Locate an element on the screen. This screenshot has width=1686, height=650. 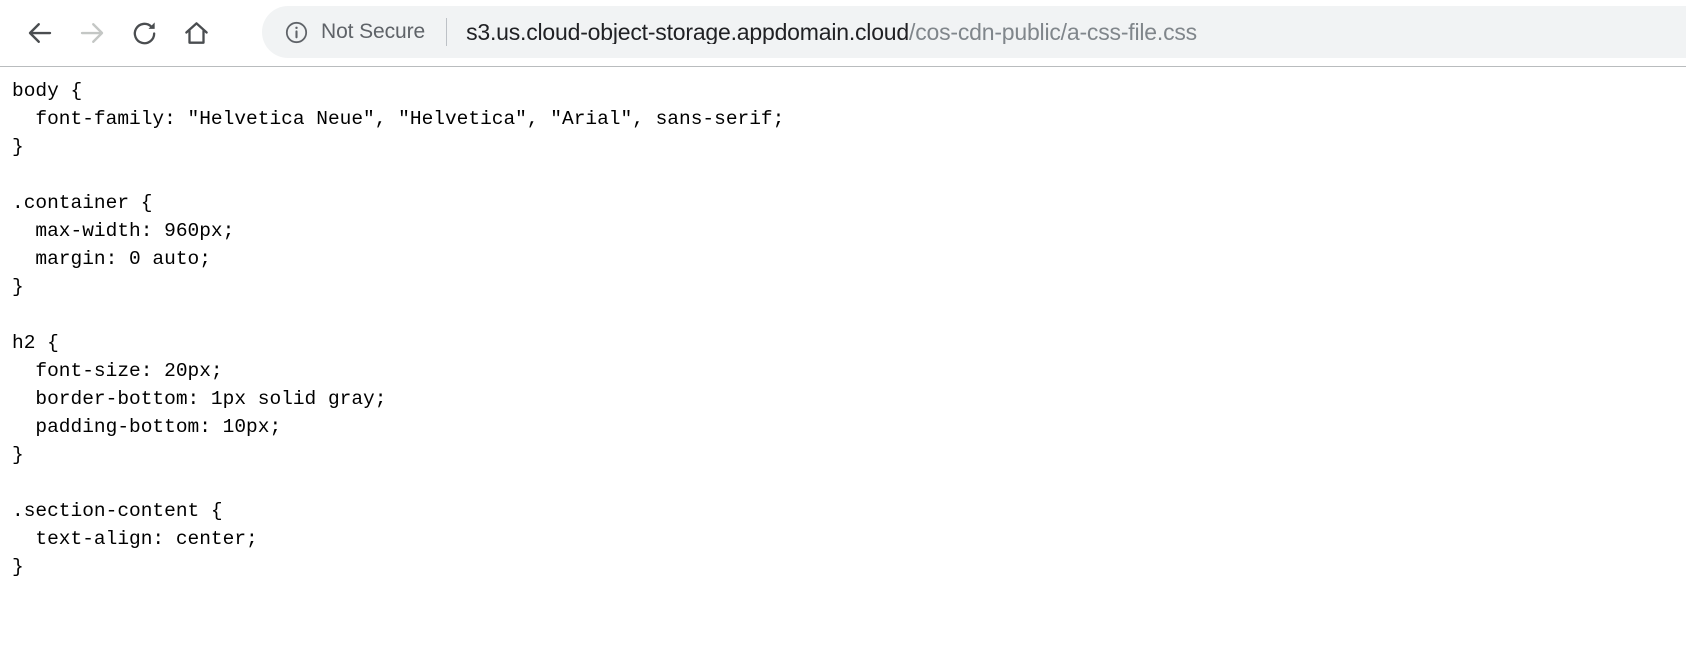
url-path: /cos-cdn-public/a-css-file.css is located at coordinates (1053, 32).